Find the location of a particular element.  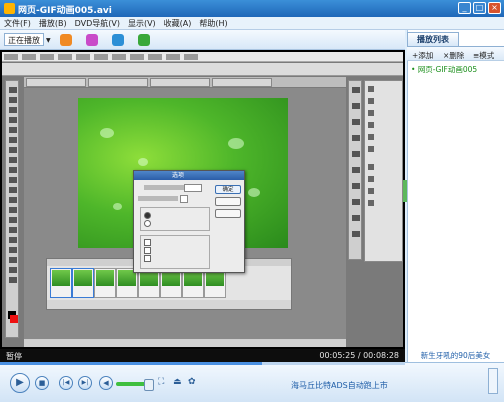

playlist-footer-link: 新生牙吼的90后美女 is located at coordinates (455, 356).